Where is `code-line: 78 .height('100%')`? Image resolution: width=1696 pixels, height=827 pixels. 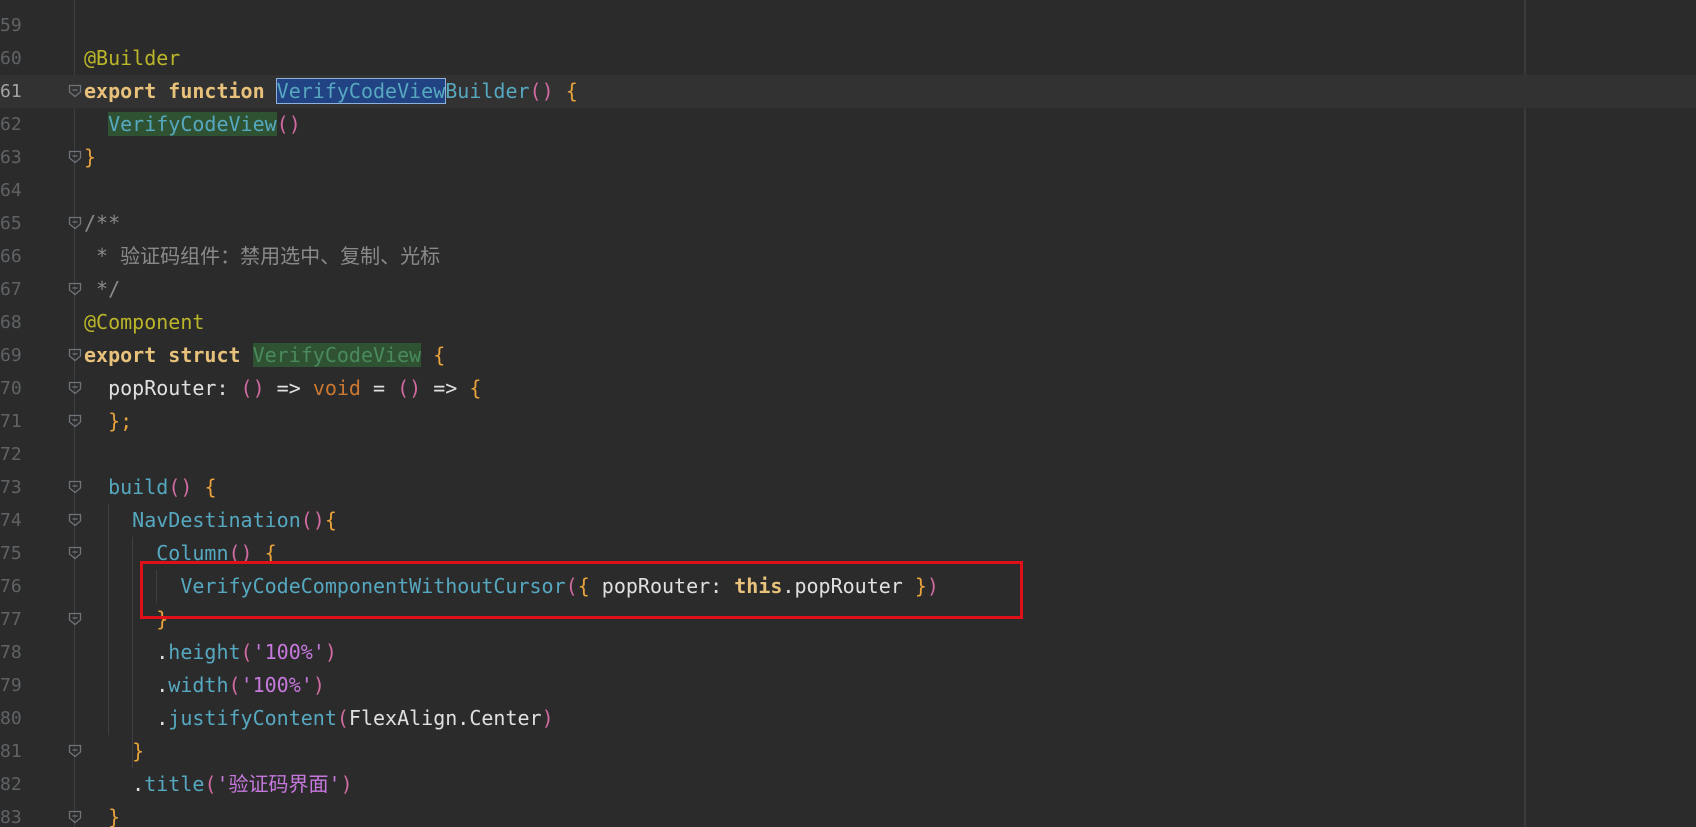 code-line: 78 .height('100%') is located at coordinates (848, 652).